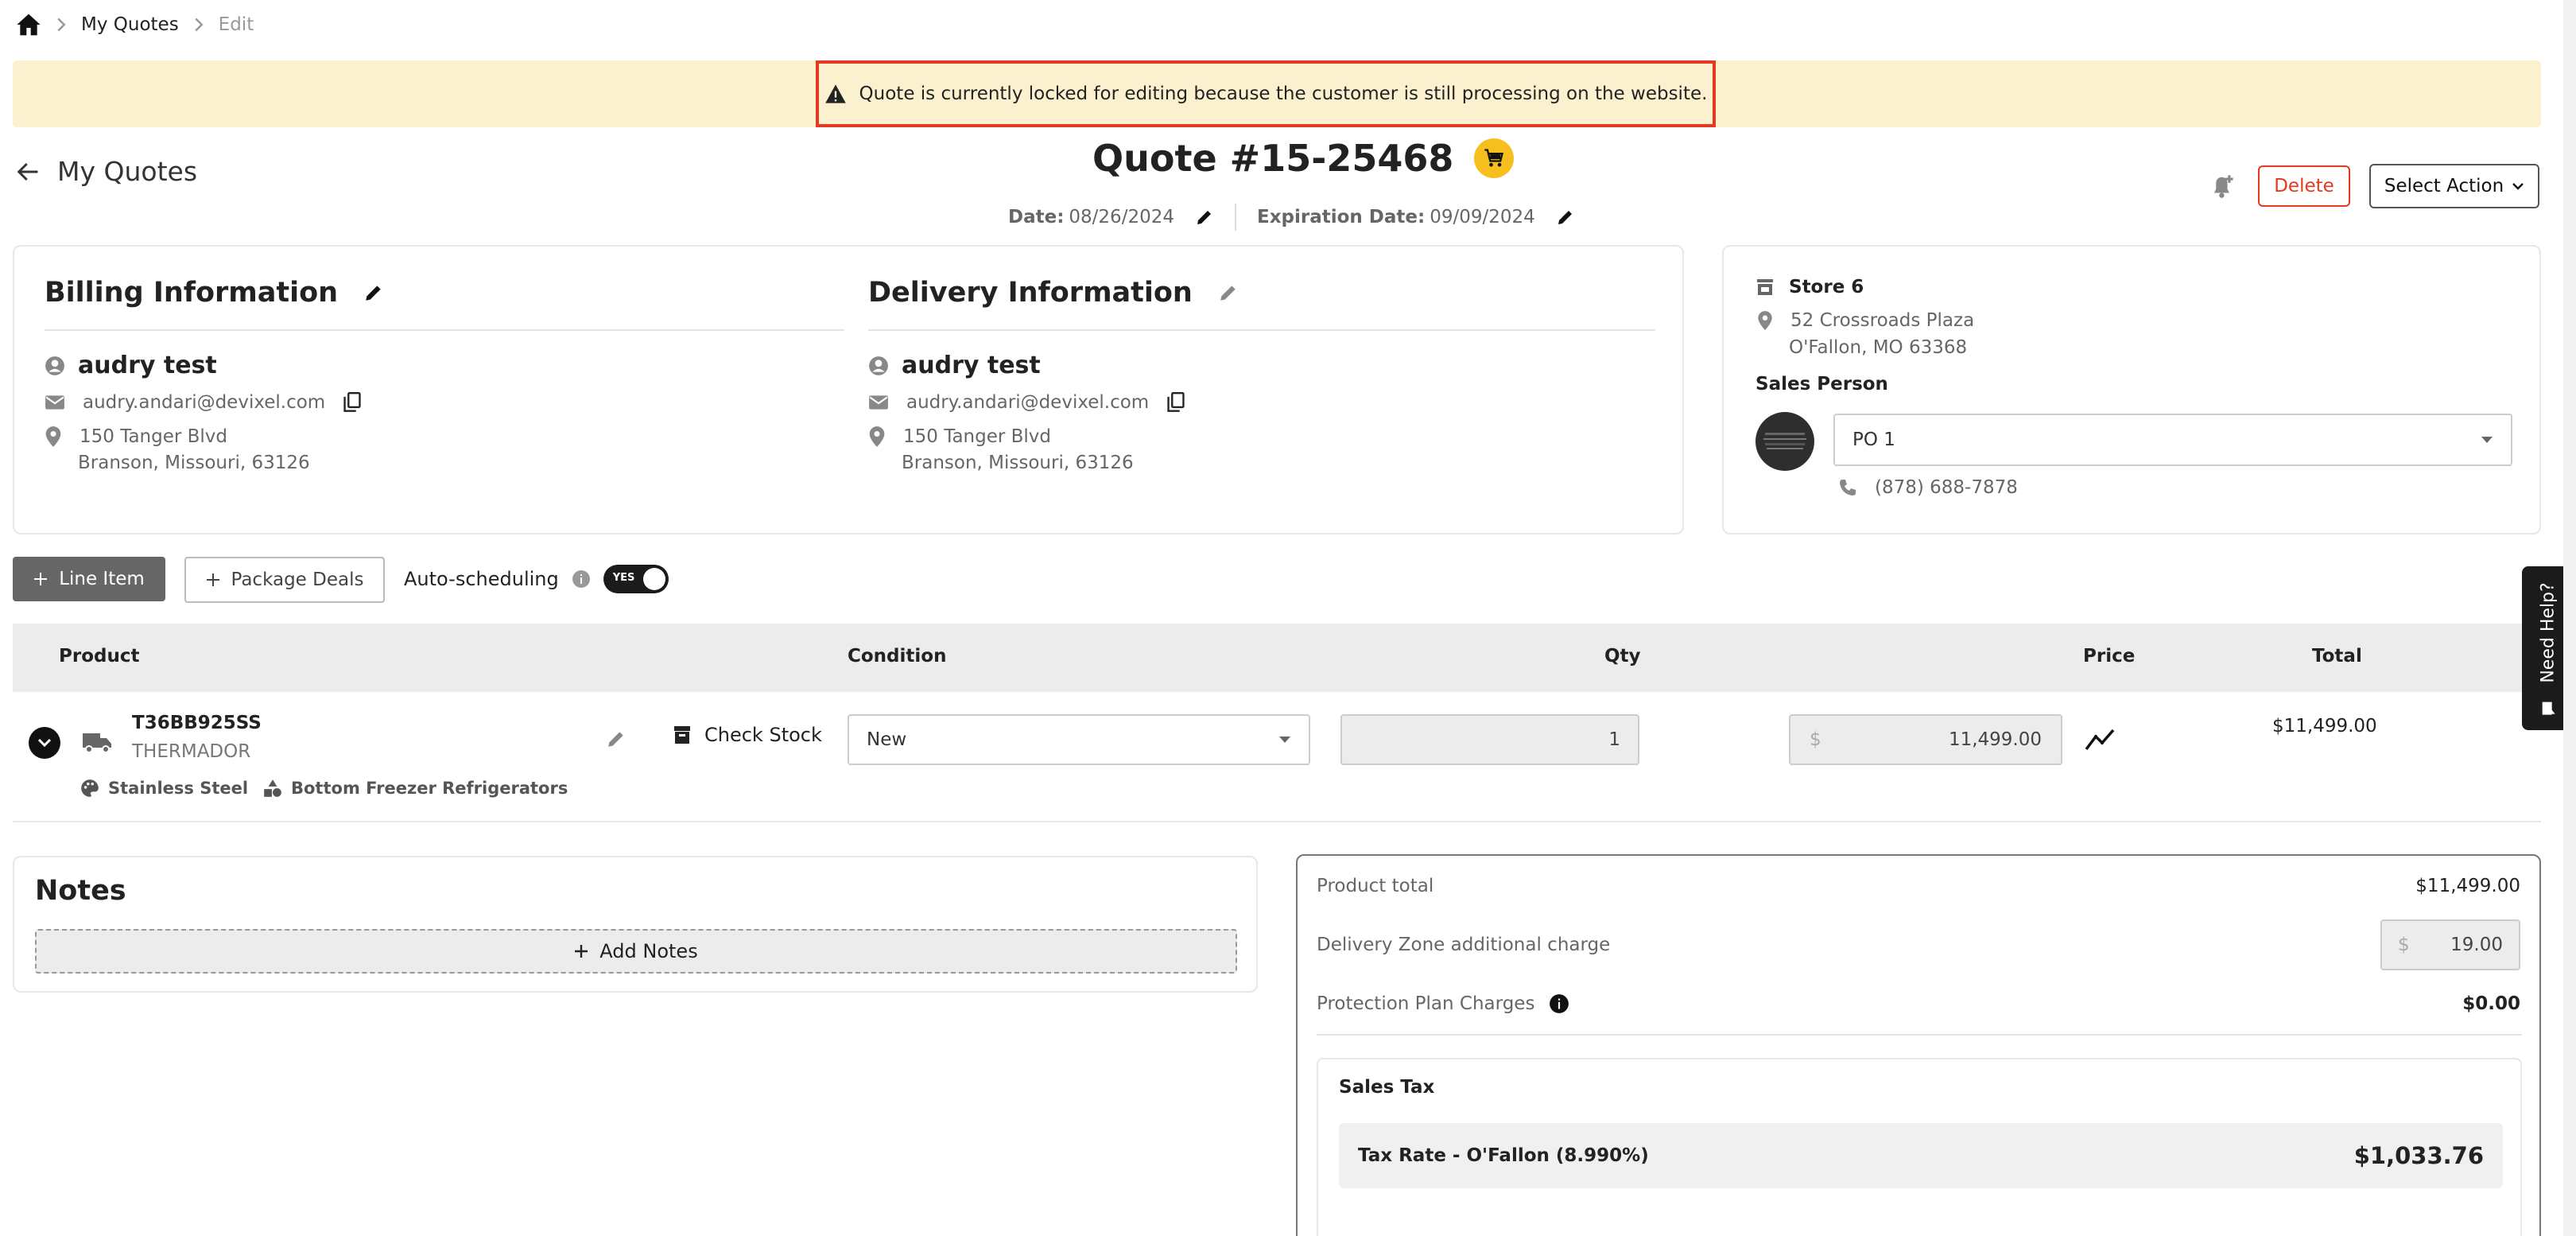  I want to click on quote-title-group: Quote #15-25468, so click(1303, 159).